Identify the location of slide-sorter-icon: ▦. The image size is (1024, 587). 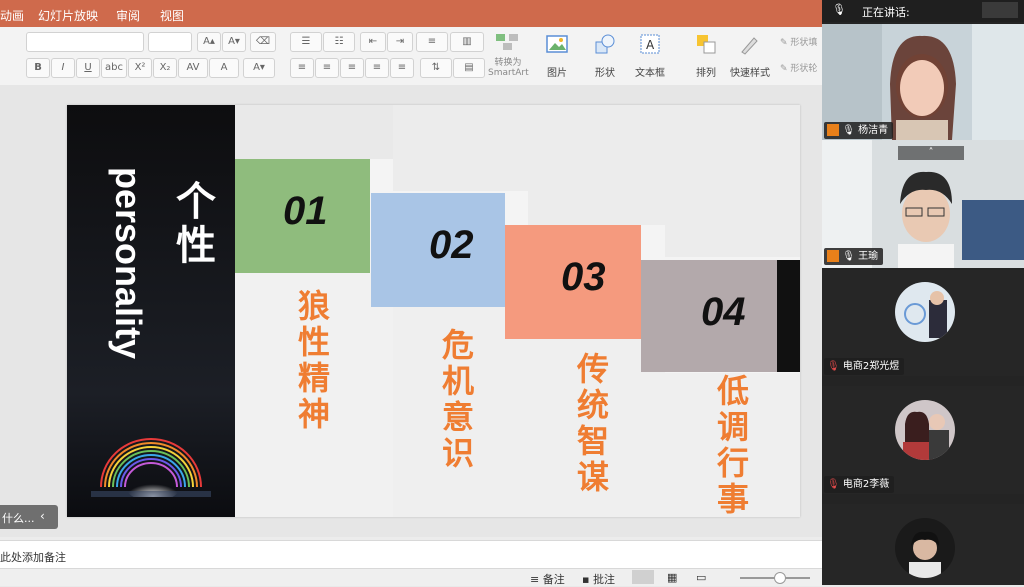
(672, 577).